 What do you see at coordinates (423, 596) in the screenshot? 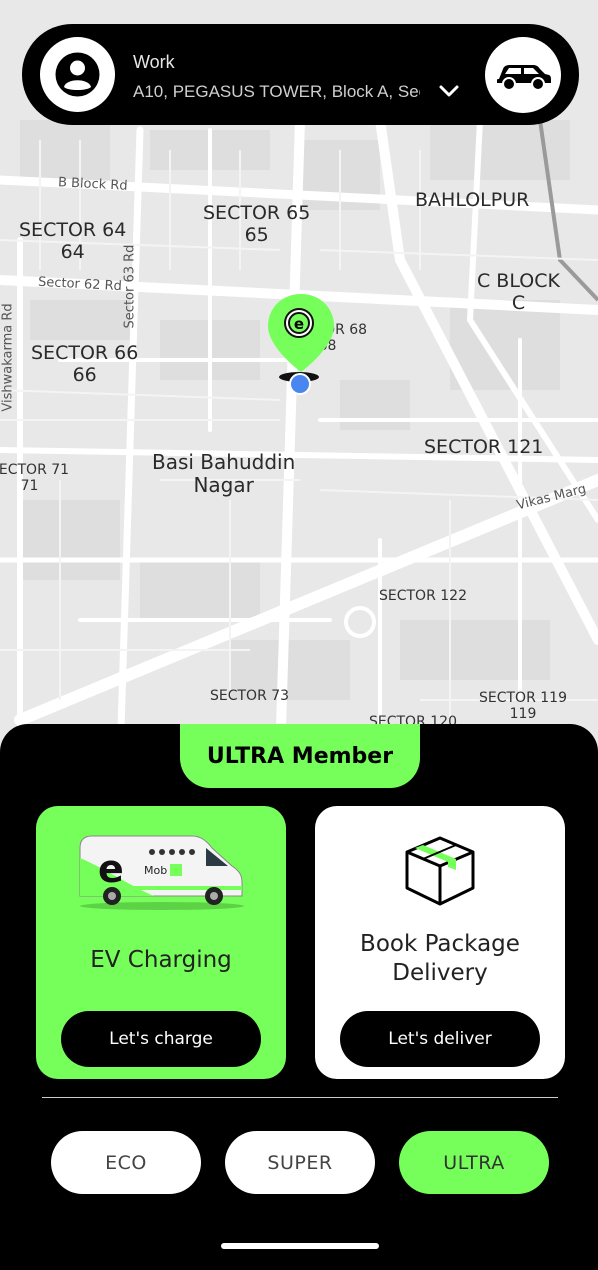
I see `map-label-sector-122: SECTOR 122` at bounding box center [423, 596].